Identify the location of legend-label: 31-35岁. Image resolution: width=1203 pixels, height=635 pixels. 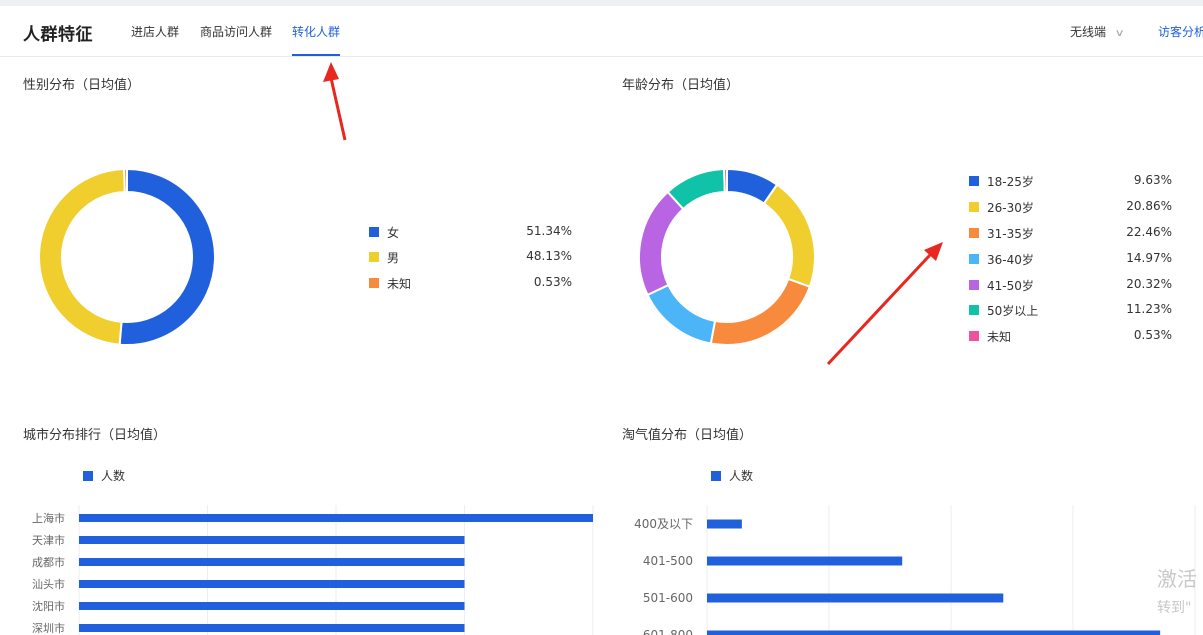
(1010, 234).